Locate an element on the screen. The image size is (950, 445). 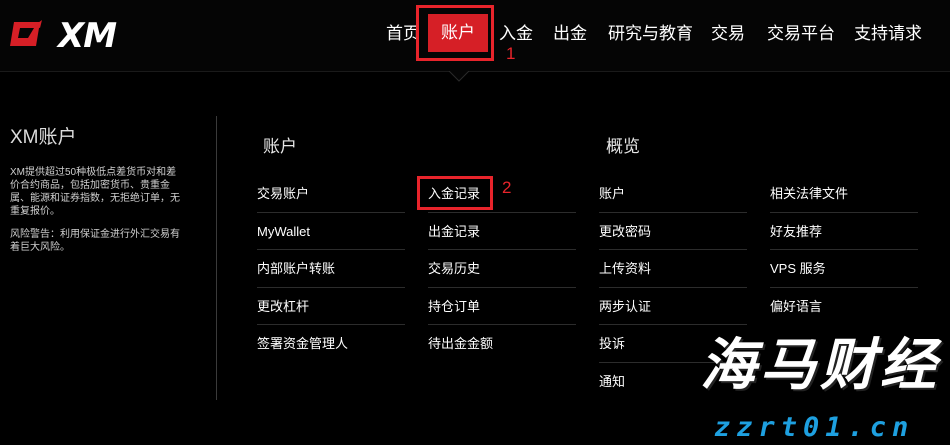
nav-support: 支持请求 is located at coordinates (888, 34).